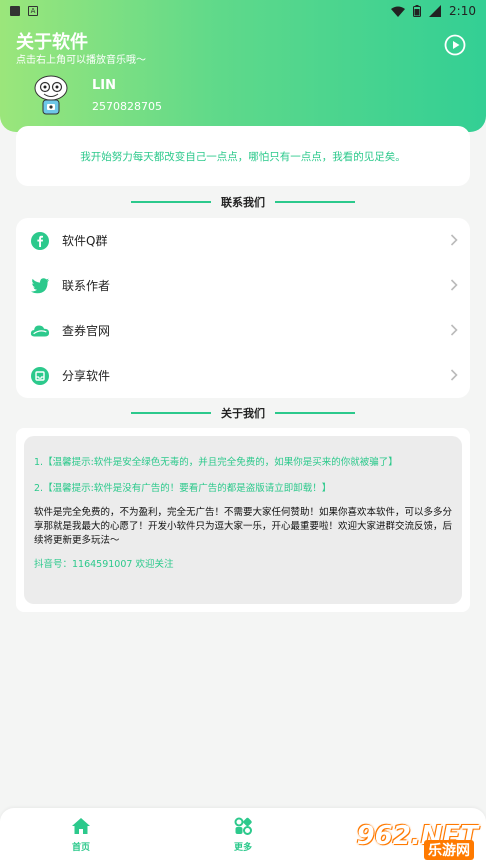  I want to click on status-time: 2:10, so click(462, 11).